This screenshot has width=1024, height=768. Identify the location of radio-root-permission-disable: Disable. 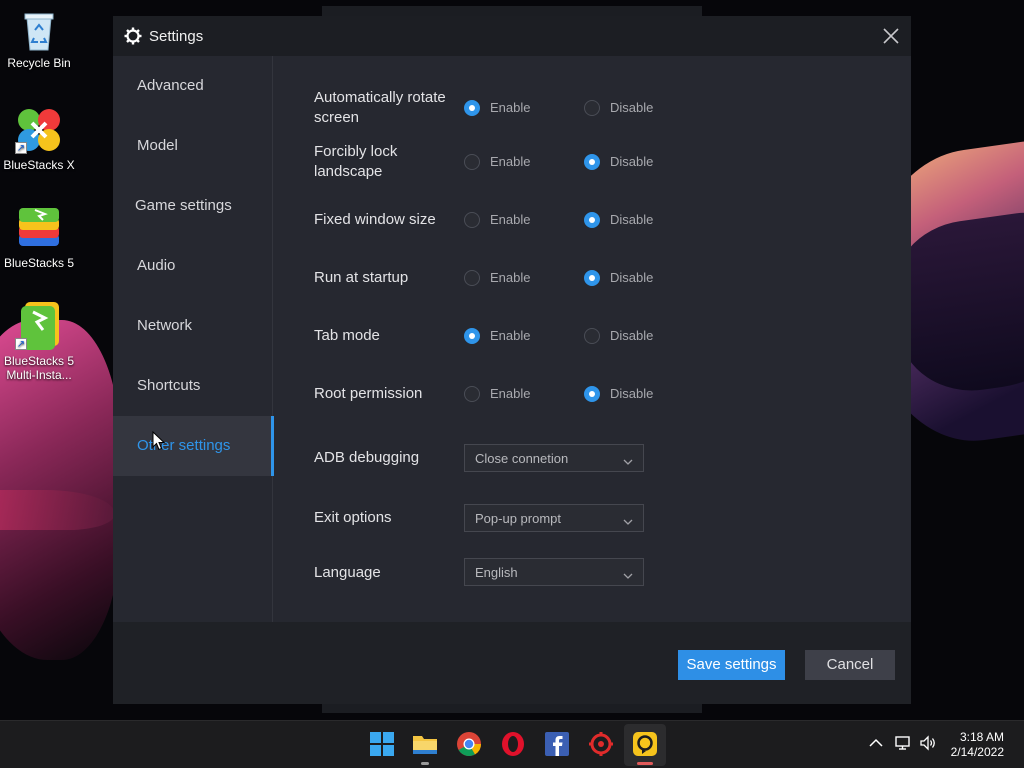
(639, 394).